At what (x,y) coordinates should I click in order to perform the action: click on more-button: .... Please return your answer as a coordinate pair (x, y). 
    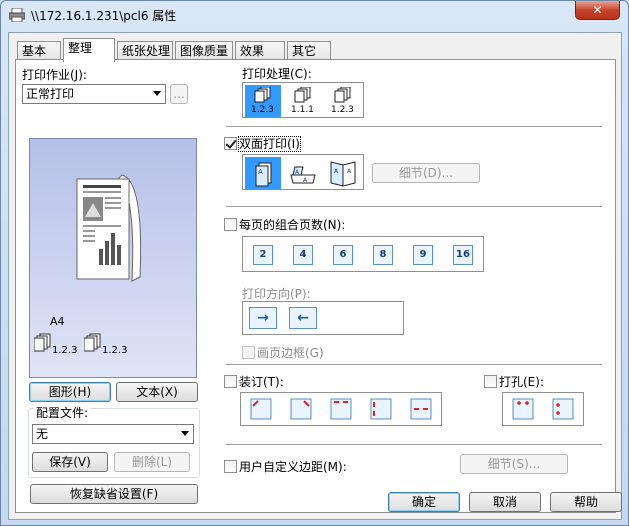
    Looking at the image, I should click on (179, 94).